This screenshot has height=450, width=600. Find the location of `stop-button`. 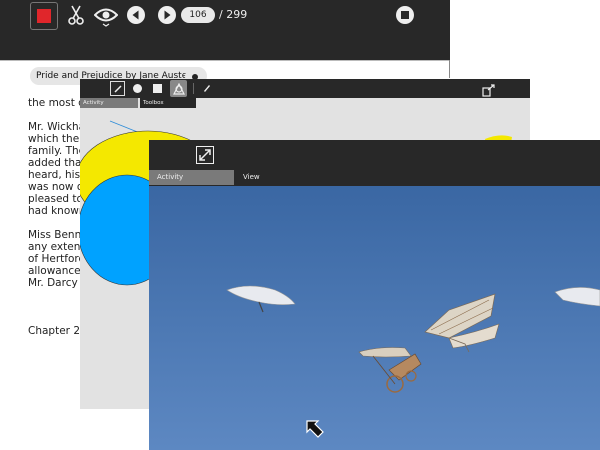

stop-button is located at coordinates (44, 16).